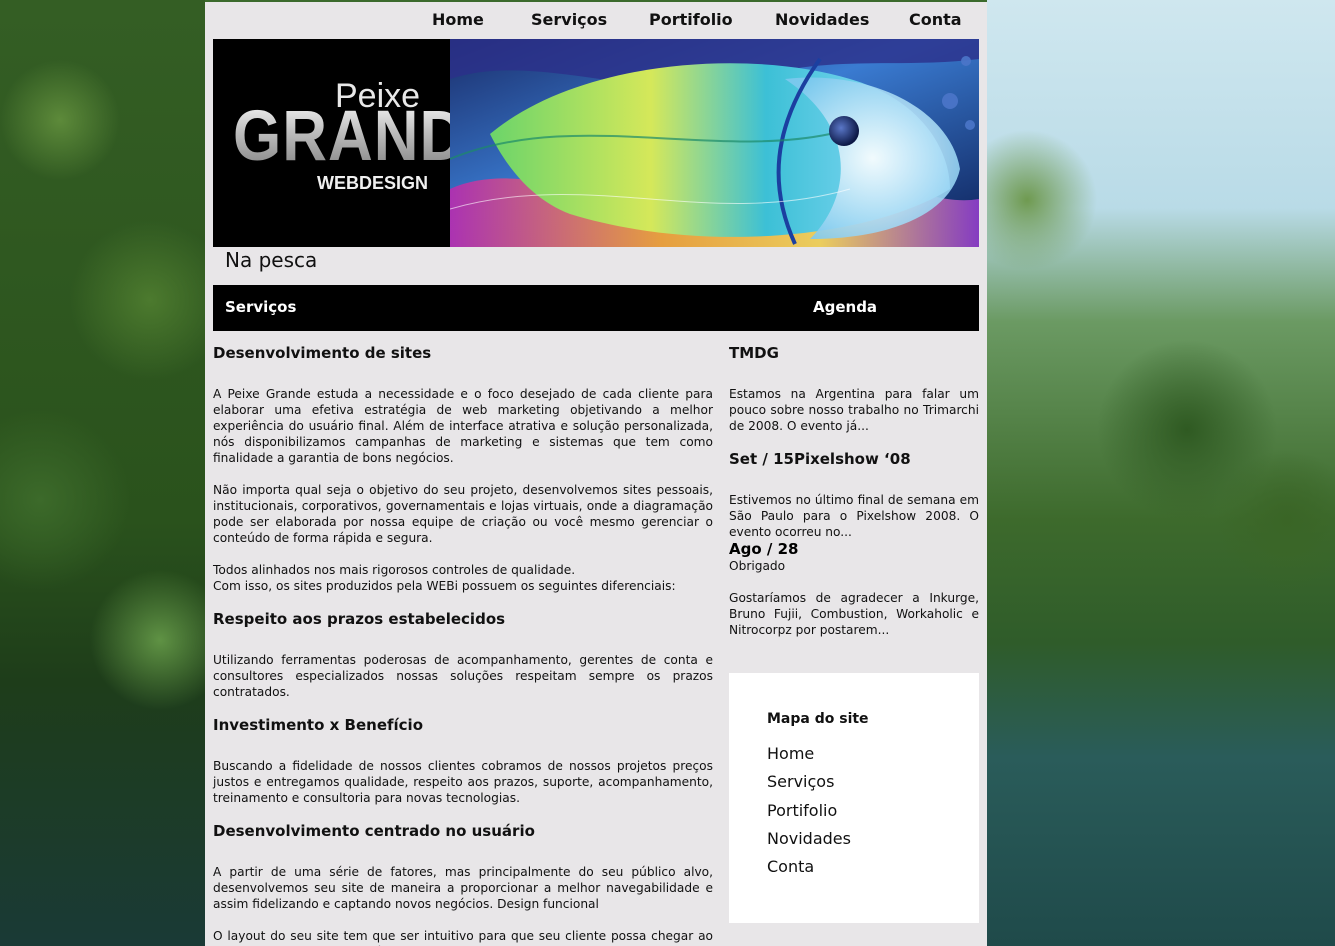  I want to click on agenda-title-pixelshow: Set / 15Pixelshow ‘08, so click(854, 459).